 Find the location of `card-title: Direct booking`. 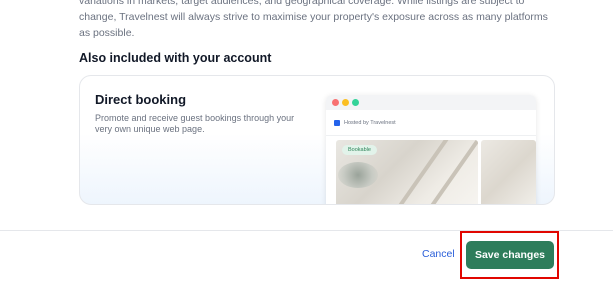

card-title: Direct booking is located at coordinates (141, 99).